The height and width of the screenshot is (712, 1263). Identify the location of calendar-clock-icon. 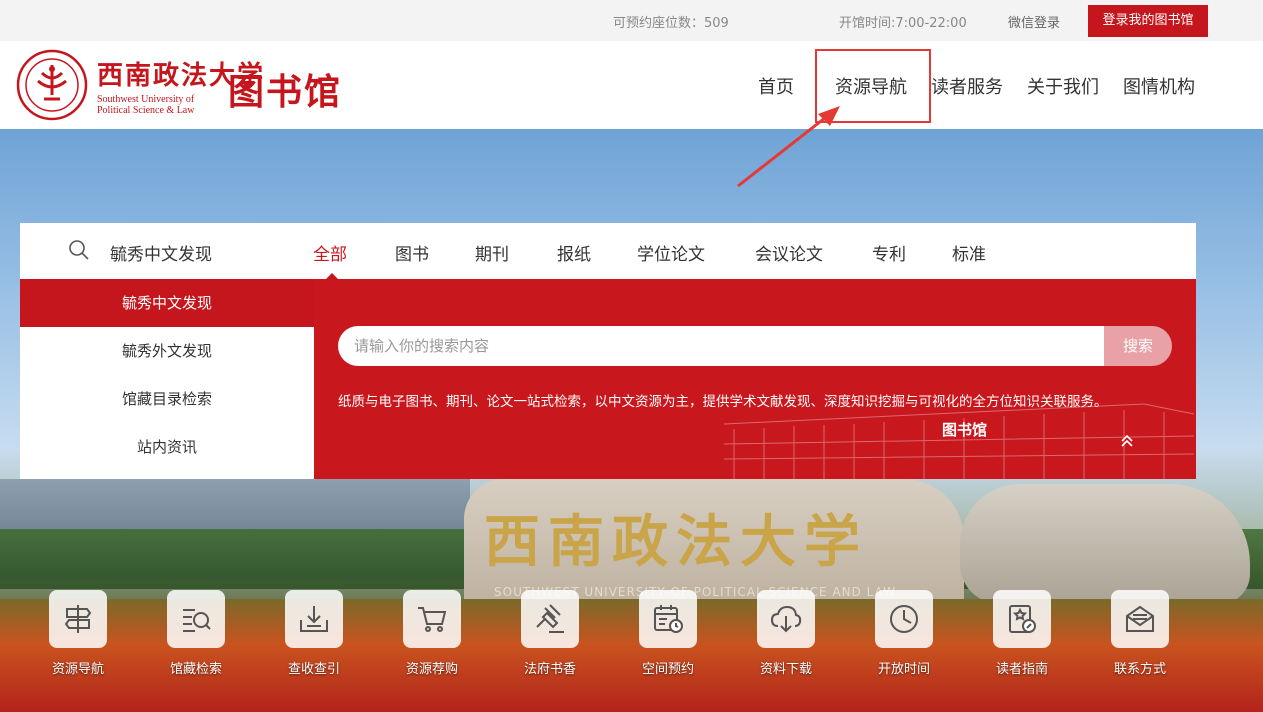
(668, 619).